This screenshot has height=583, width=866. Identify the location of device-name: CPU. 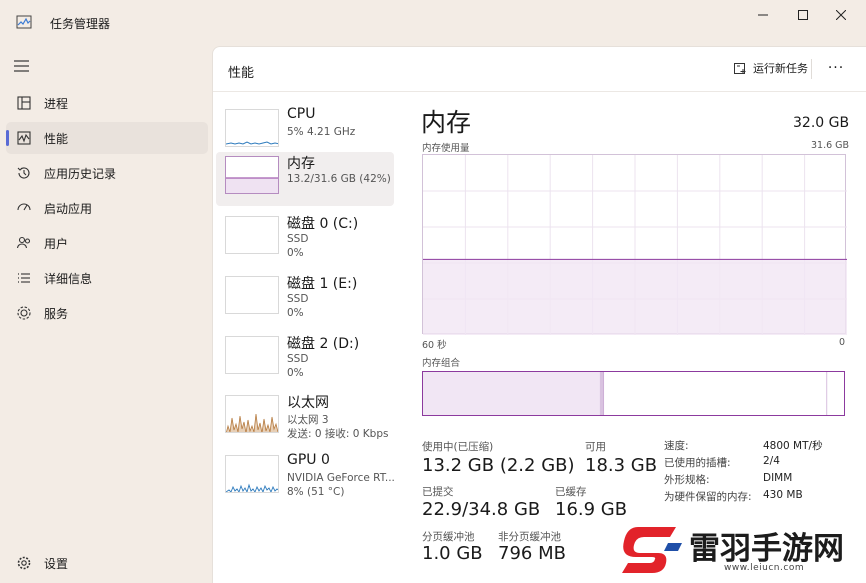
(301, 114).